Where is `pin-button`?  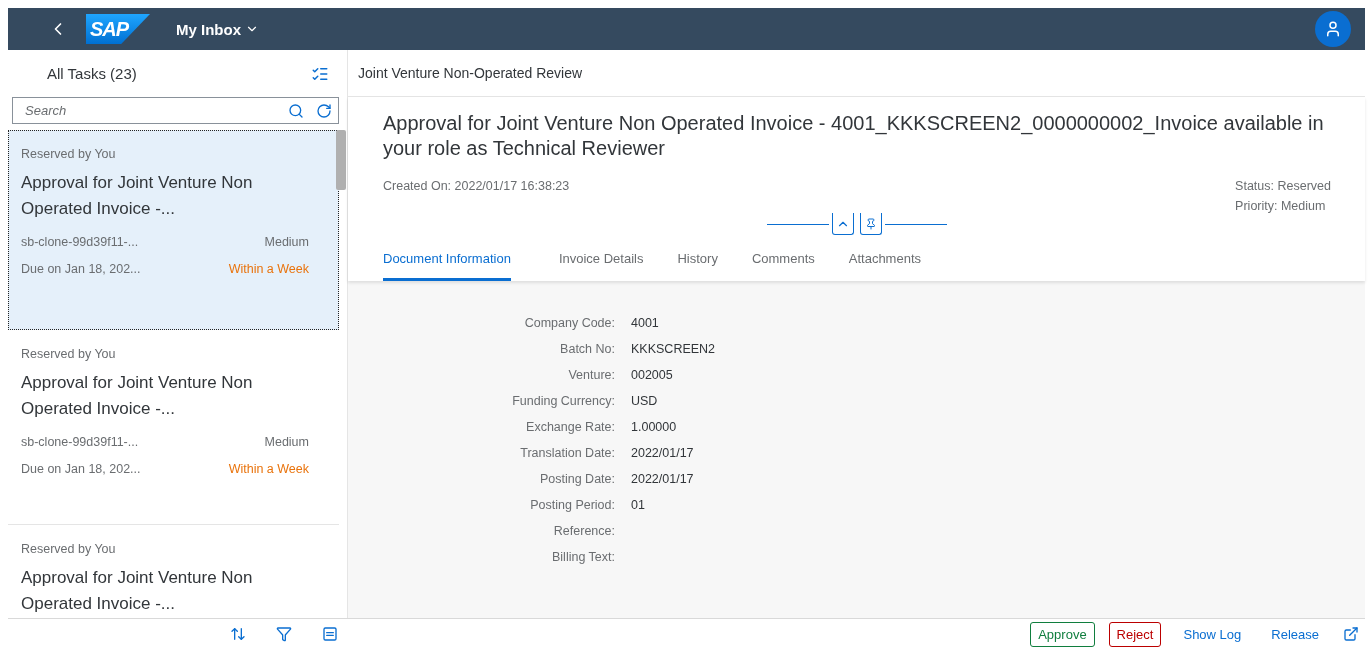 pin-button is located at coordinates (871, 224).